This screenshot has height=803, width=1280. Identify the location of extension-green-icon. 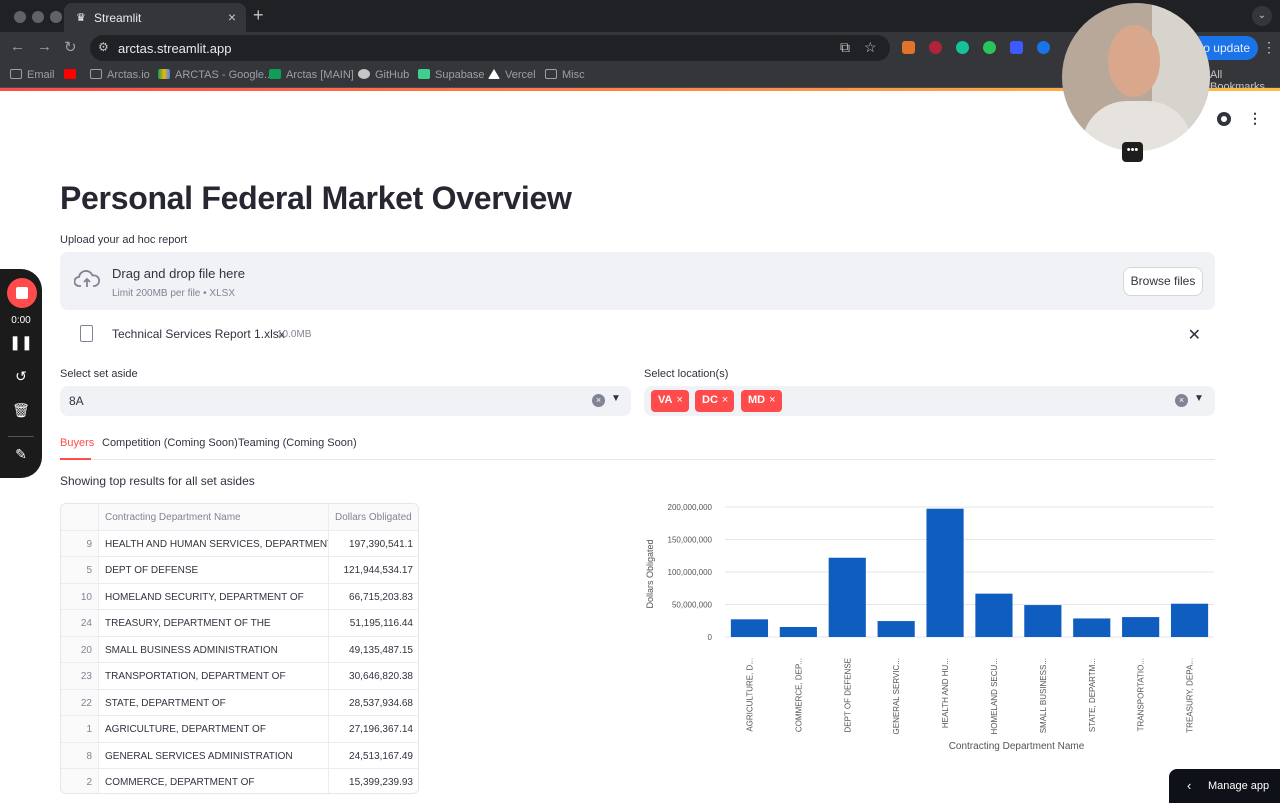
(989, 47).